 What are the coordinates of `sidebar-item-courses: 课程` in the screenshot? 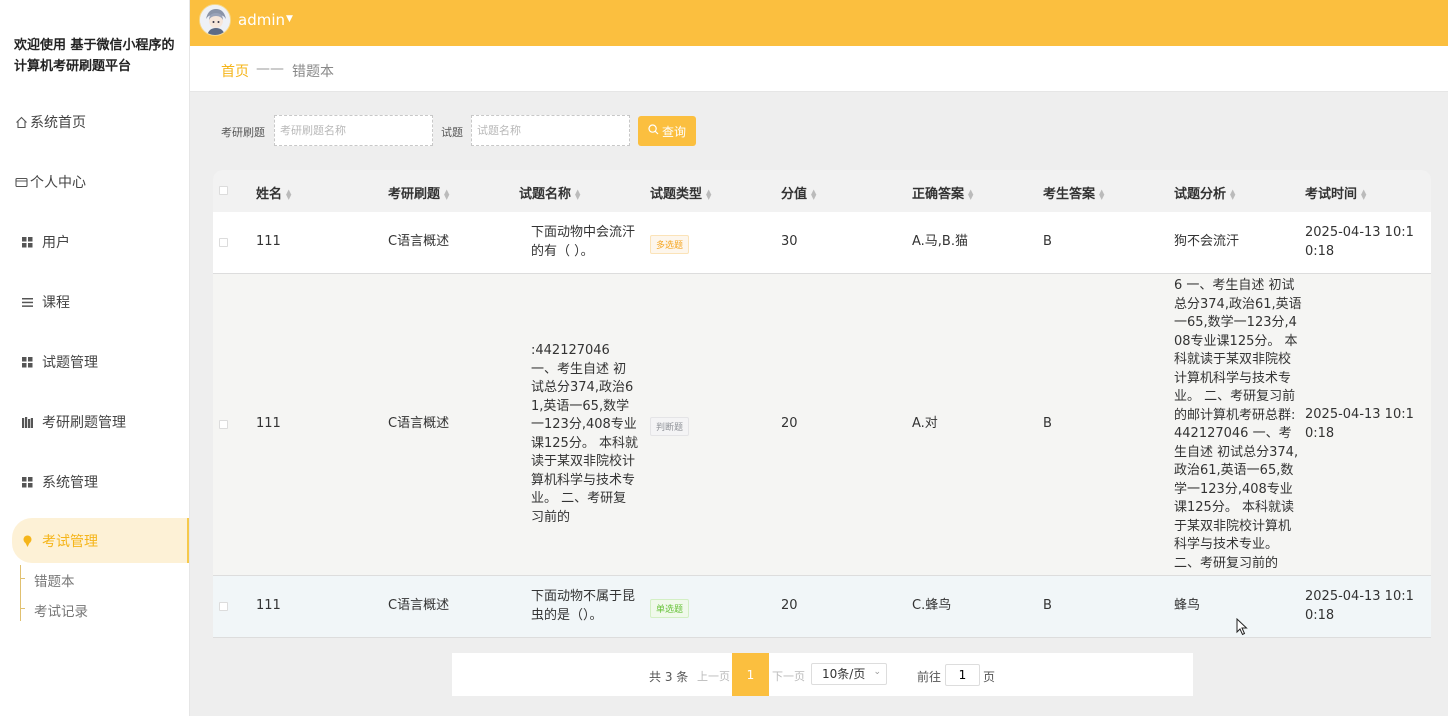 It's located at (94, 302).